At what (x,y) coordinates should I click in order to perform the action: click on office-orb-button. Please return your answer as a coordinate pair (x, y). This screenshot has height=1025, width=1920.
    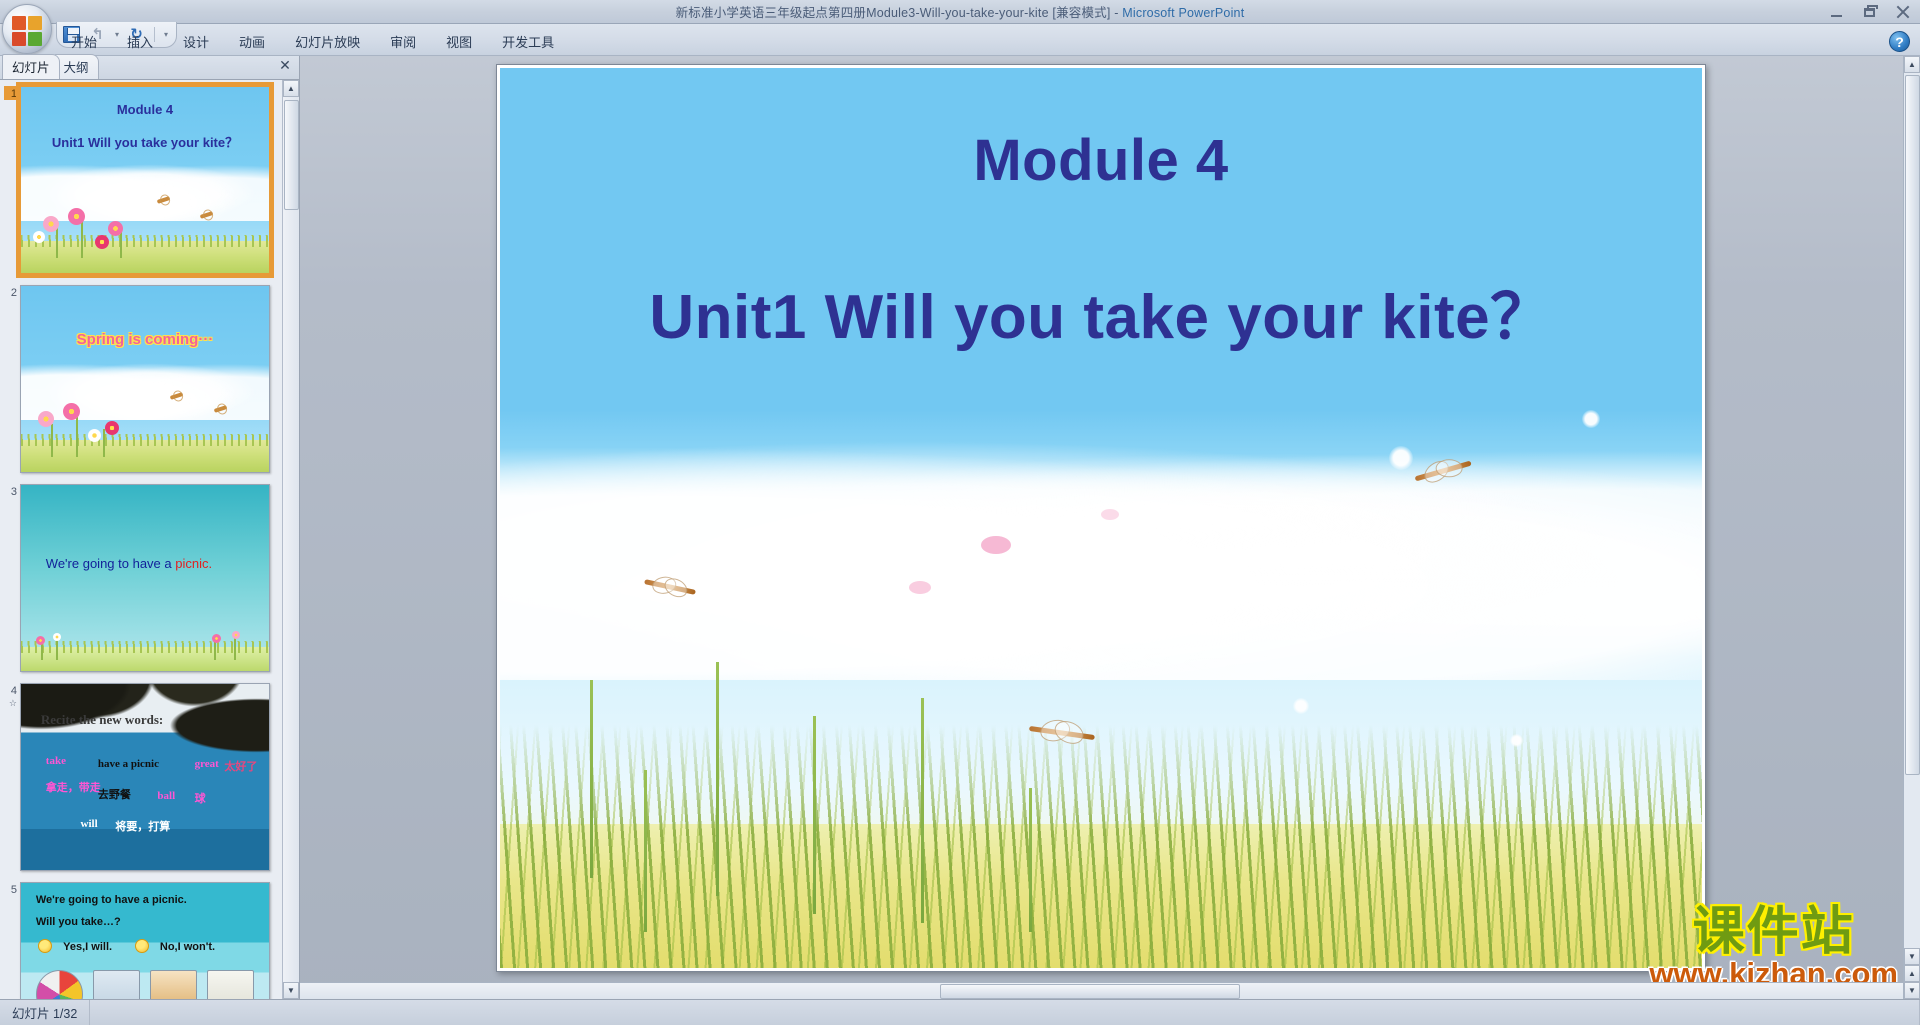
    Looking at the image, I should click on (27, 29).